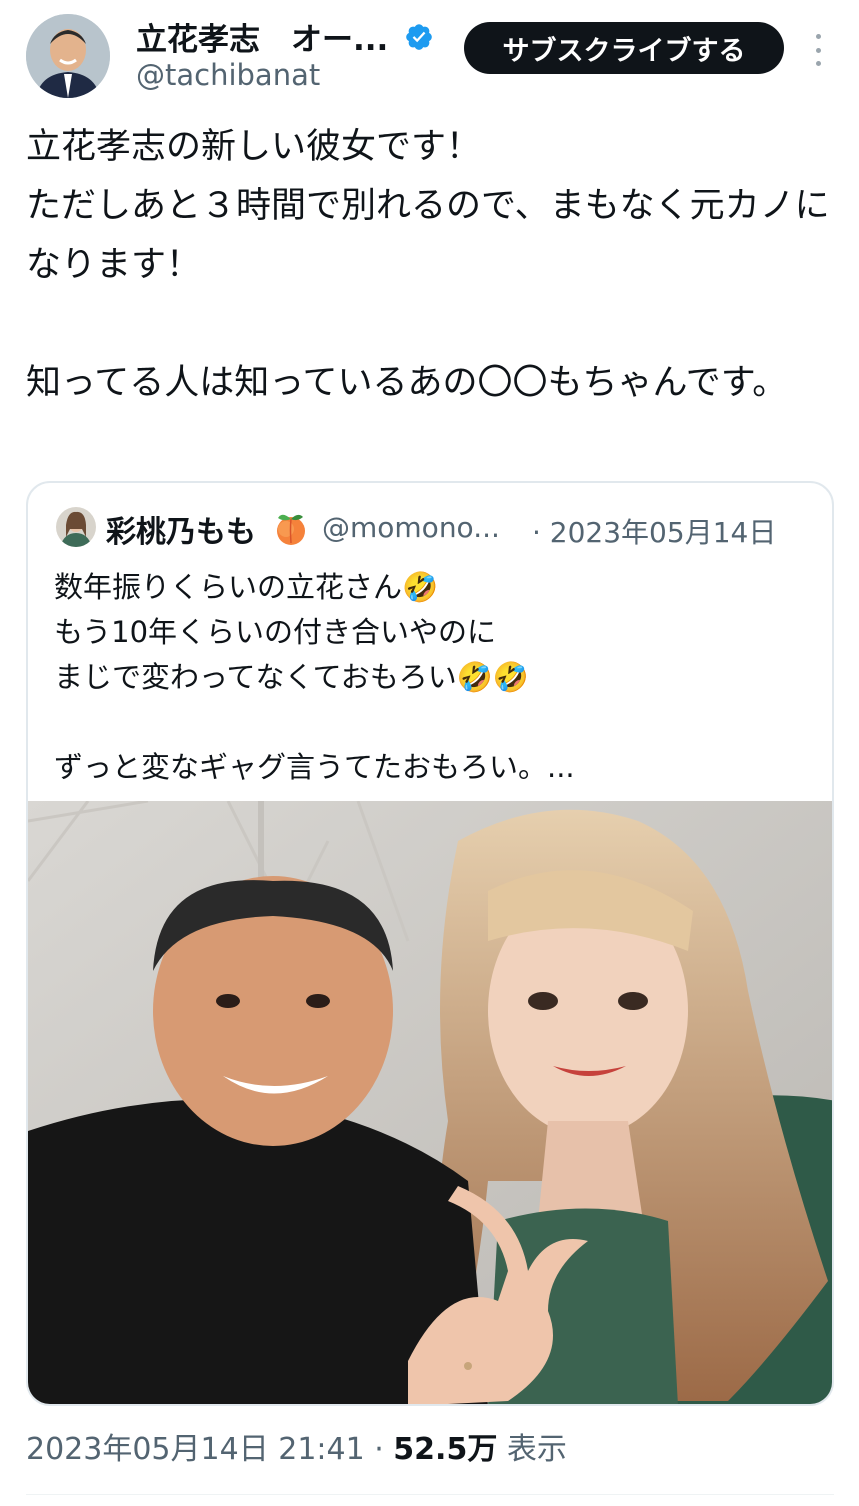 Image resolution: width=859 pixels, height=1506 pixels. What do you see at coordinates (181, 532) in the screenshot?
I see `quote-author-name: 彩桃乃もも` at bounding box center [181, 532].